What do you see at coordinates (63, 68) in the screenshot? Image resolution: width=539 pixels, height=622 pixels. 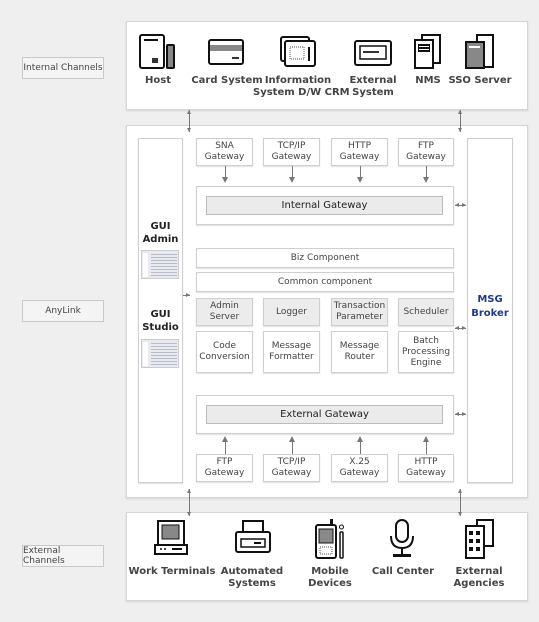 I see `internal-channels-label: Internal Channels` at bounding box center [63, 68].